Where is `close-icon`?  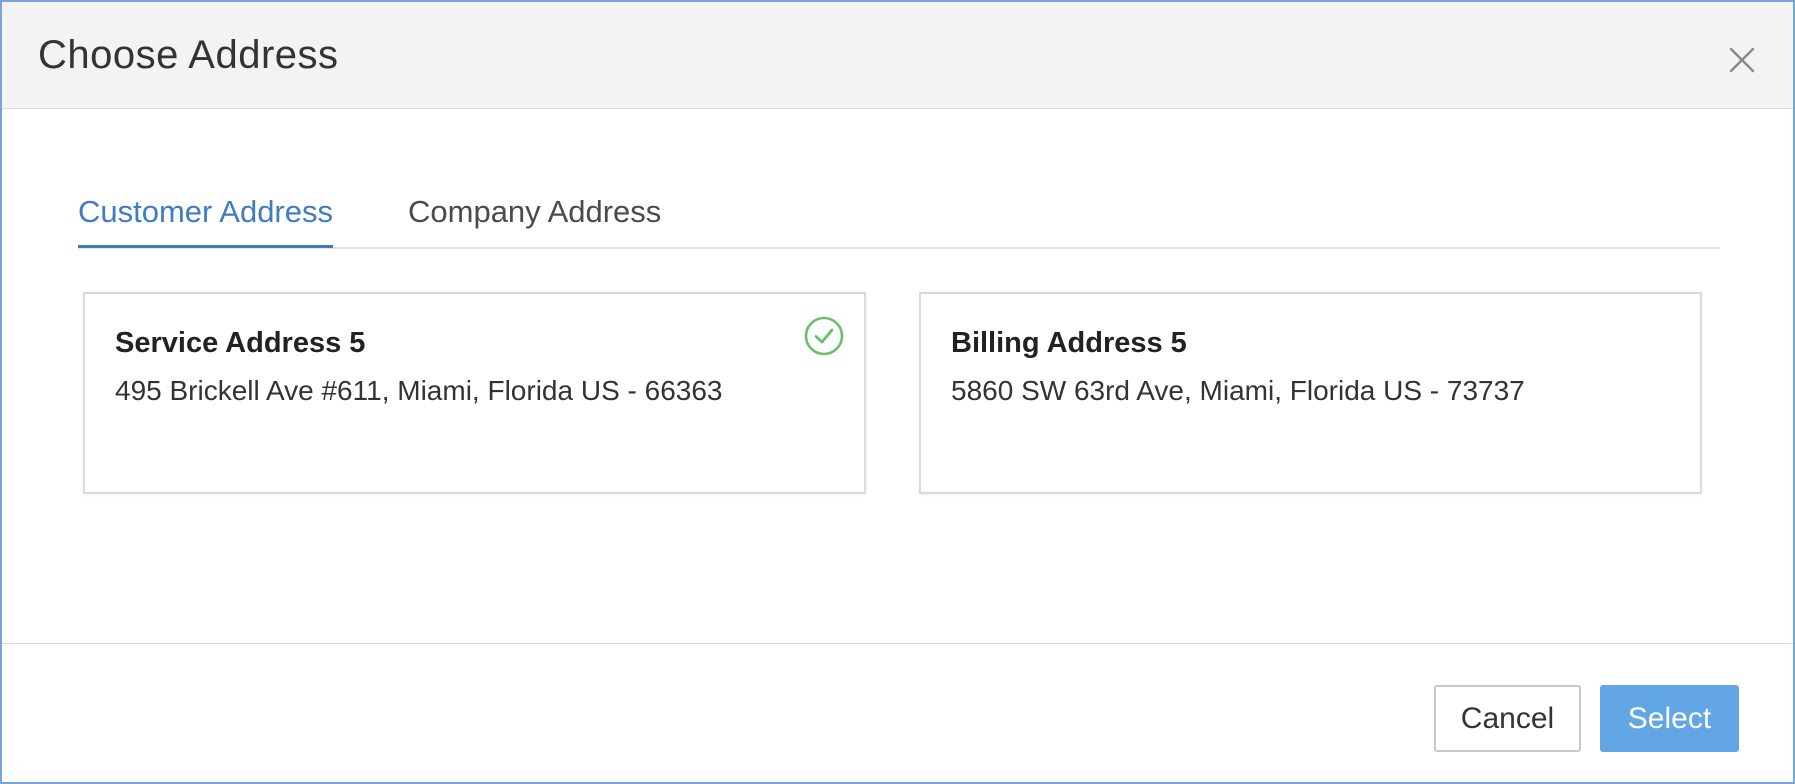 close-icon is located at coordinates (1742, 60).